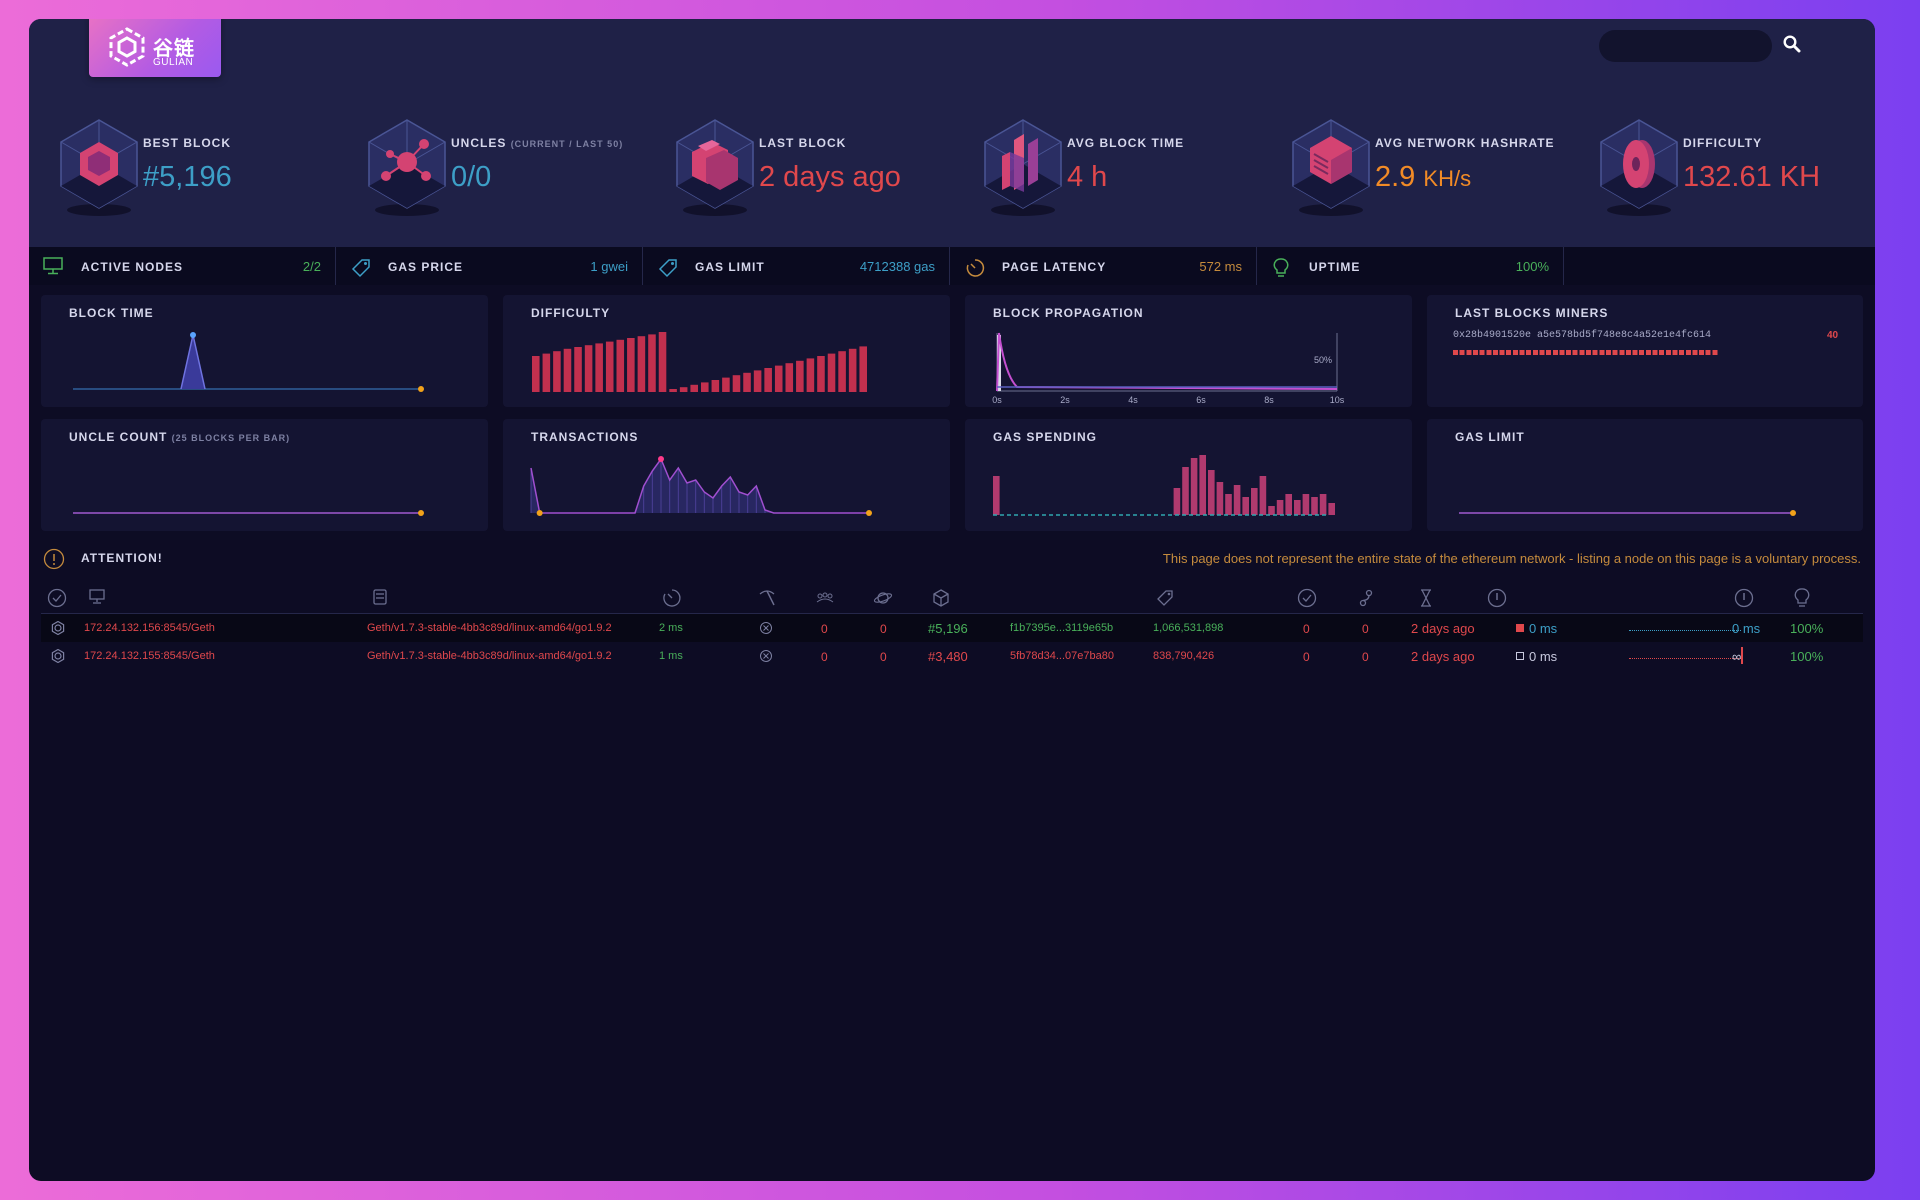 Image resolution: width=1920 pixels, height=1200 pixels. What do you see at coordinates (1184, 656) in the screenshot?
I see `node-difficulty: 838,790,426` at bounding box center [1184, 656].